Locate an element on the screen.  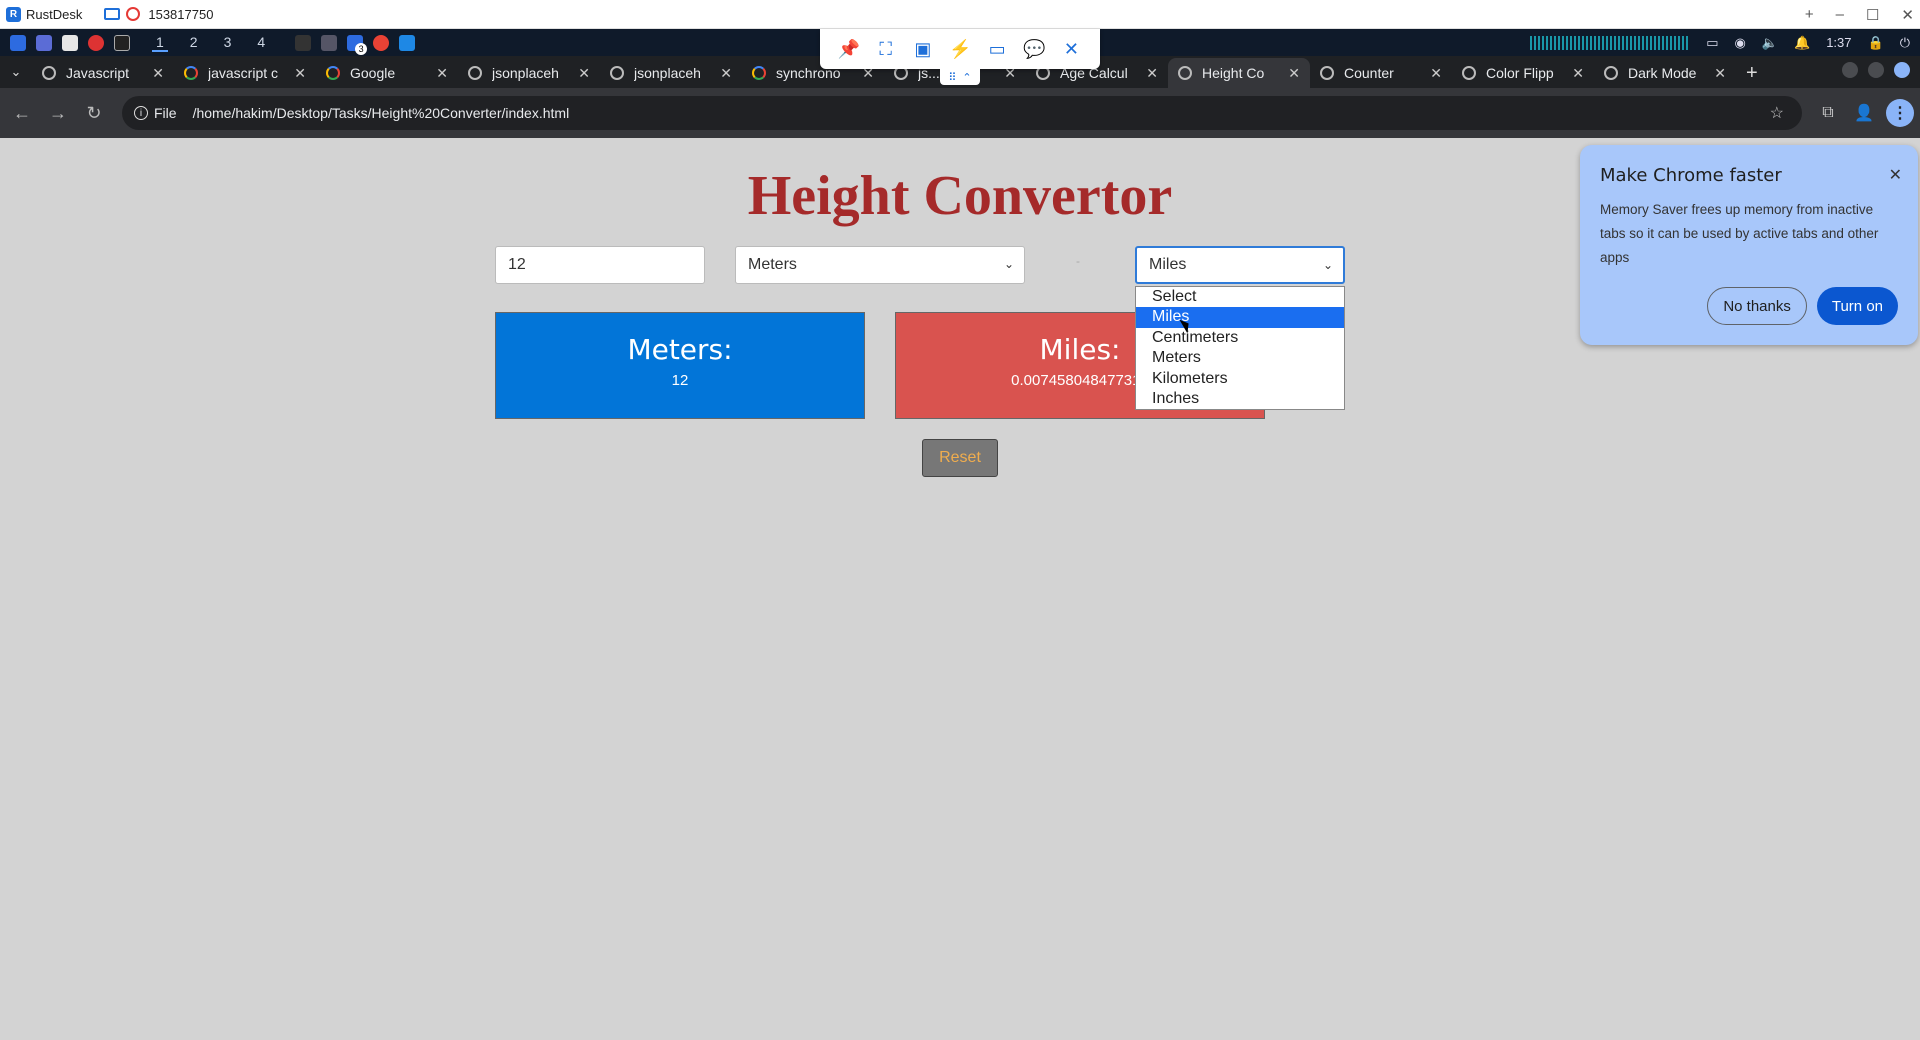
maximize-browser-icon is located at coordinates (1876, 70).